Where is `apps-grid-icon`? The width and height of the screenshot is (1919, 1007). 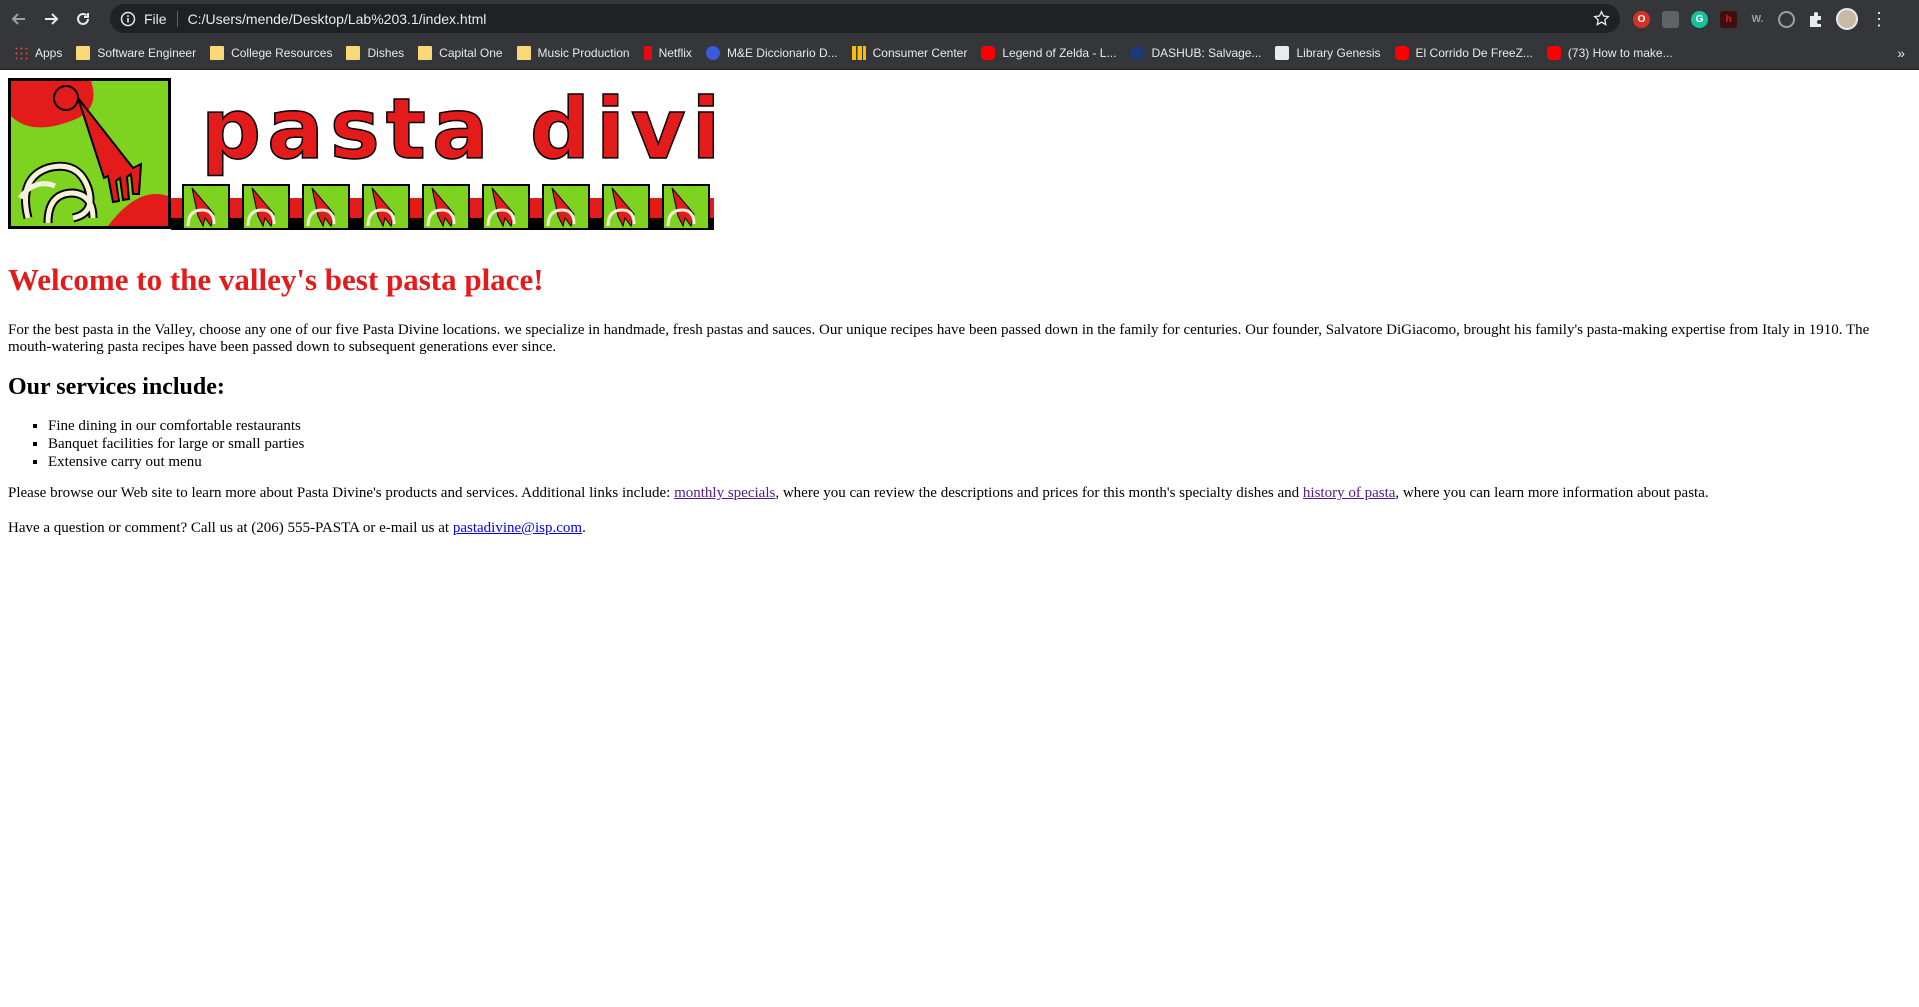
apps-grid-icon is located at coordinates (21, 53).